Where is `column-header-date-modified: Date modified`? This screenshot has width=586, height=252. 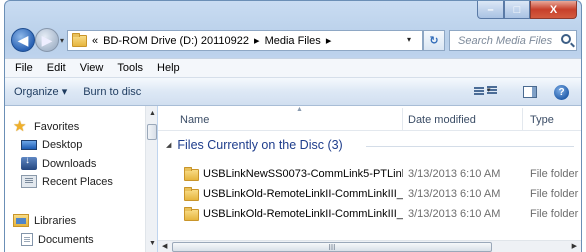
column-header-date-modified: Date modified is located at coordinates (442, 120).